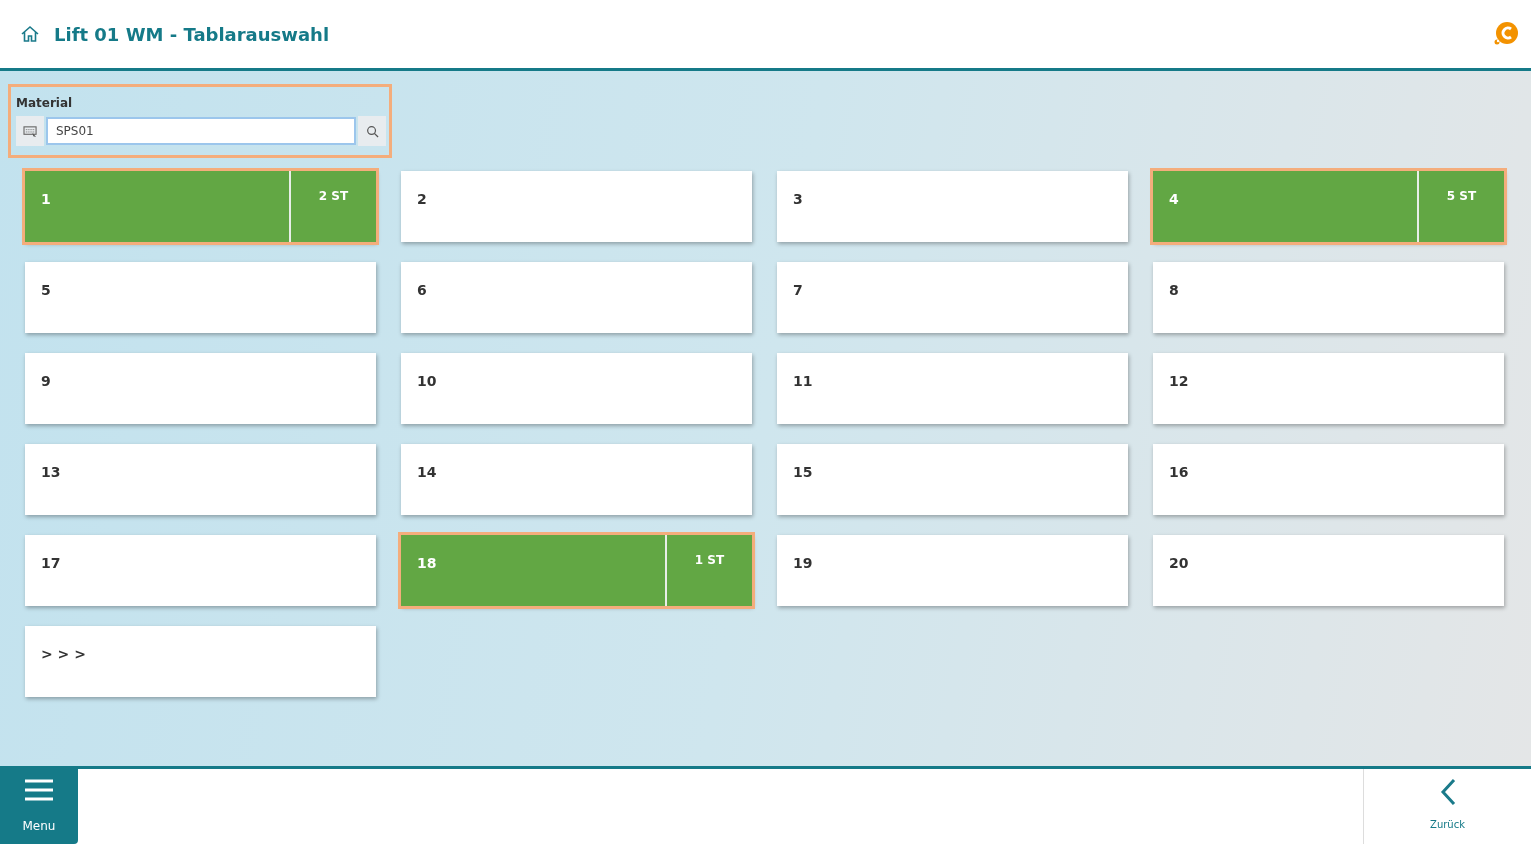 The image size is (1531, 857). What do you see at coordinates (803, 563) in the screenshot?
I see `tile-number: 19` at bounding box center [803, 563].